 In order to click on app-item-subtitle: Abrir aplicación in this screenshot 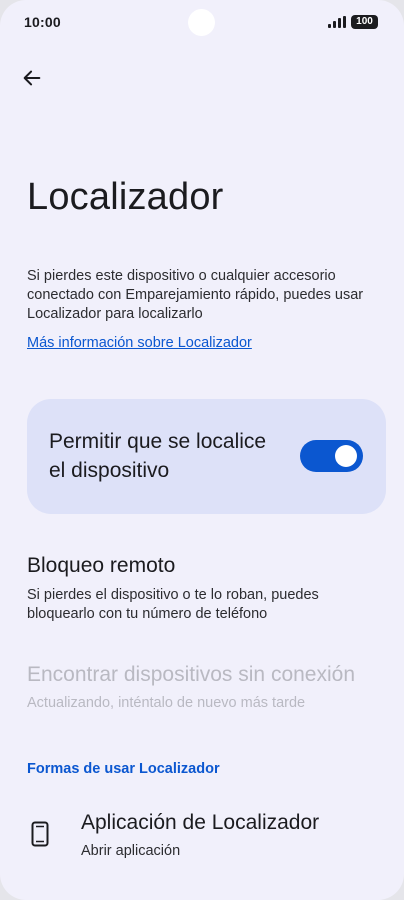, I will do `click(131, 851)`.